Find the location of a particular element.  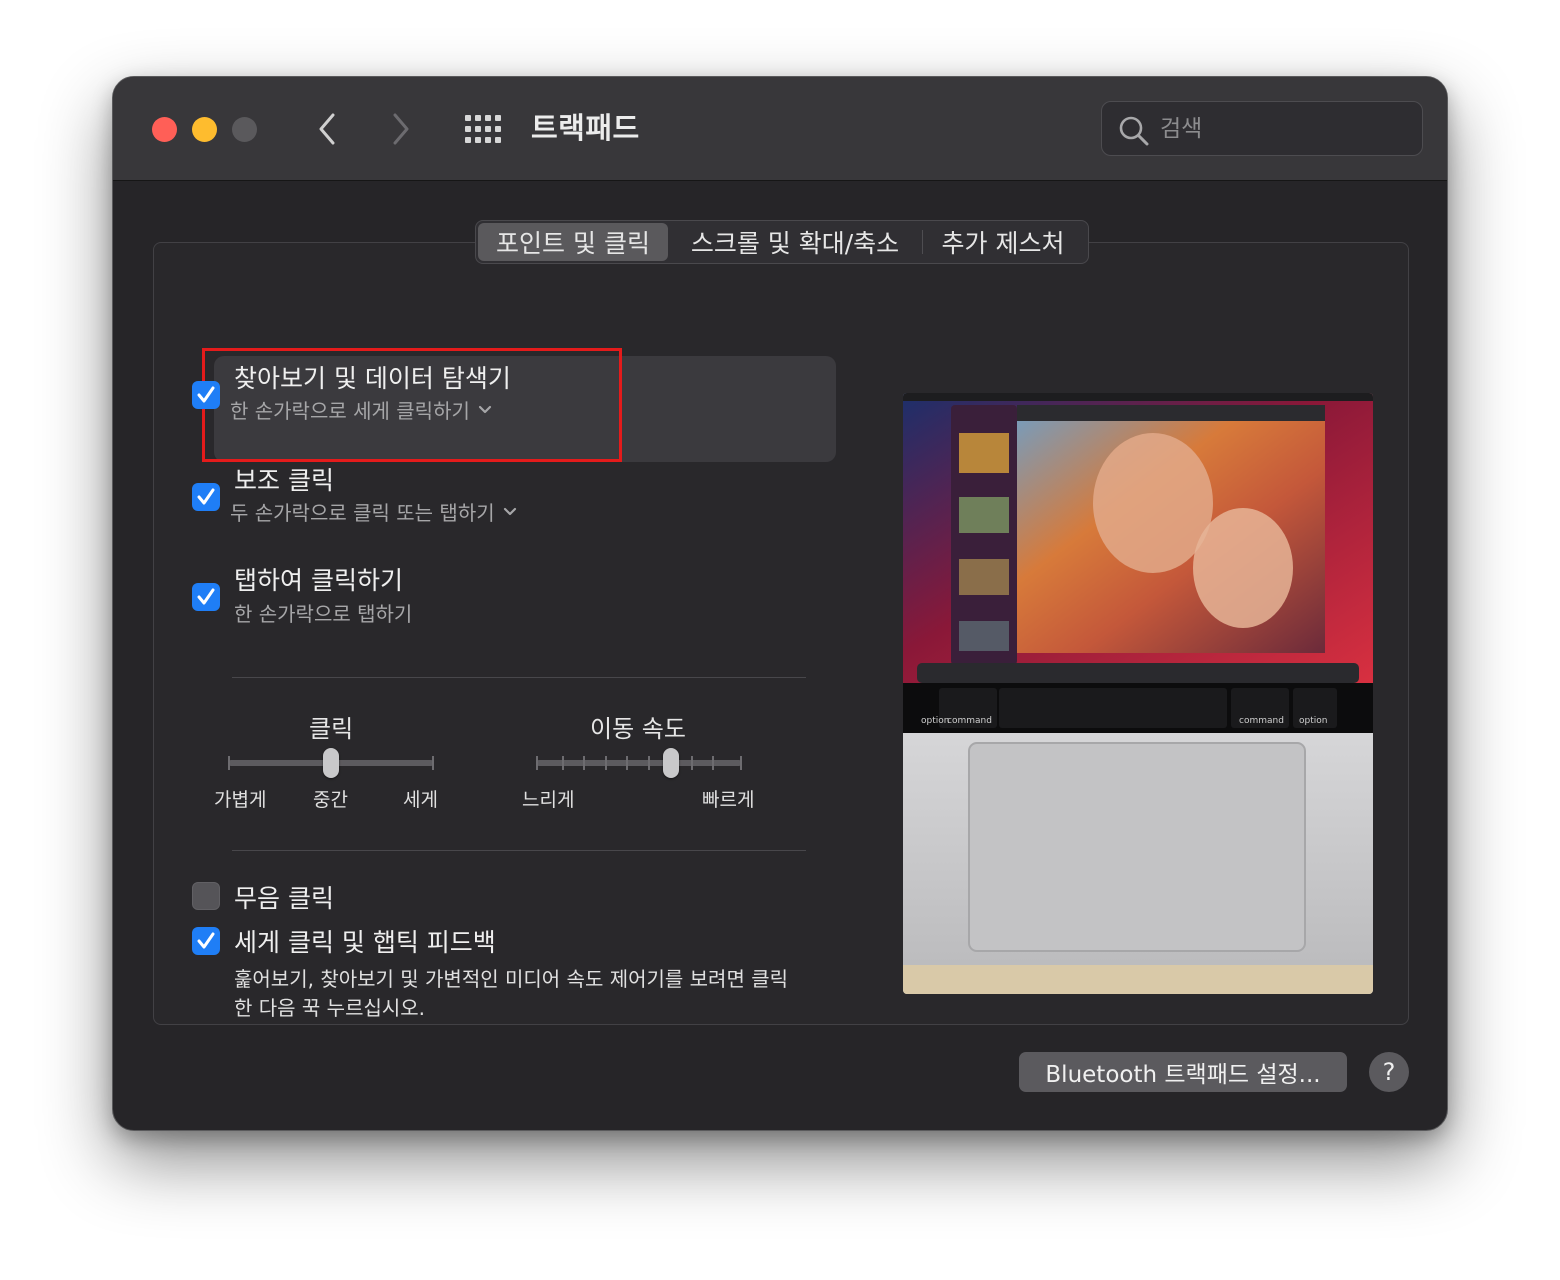

secondary-click-subtitle: 두 손가락으로 클릭 또는 탭하기 is located at coordinates (362, 513).